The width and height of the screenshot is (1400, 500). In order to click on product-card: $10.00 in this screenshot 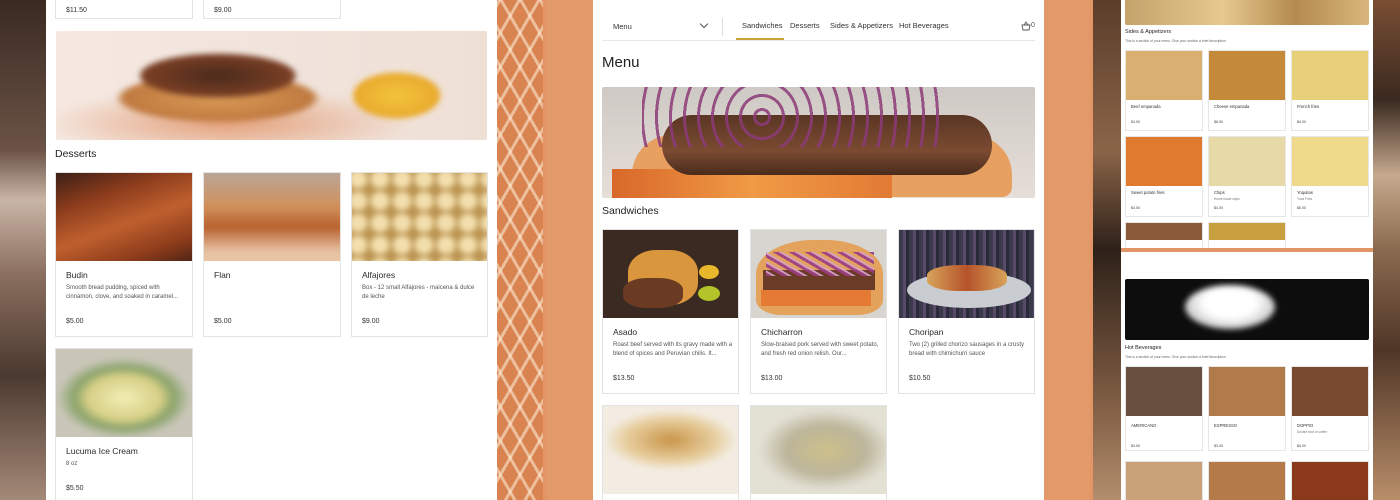, I will do `click(1164, 235)`.